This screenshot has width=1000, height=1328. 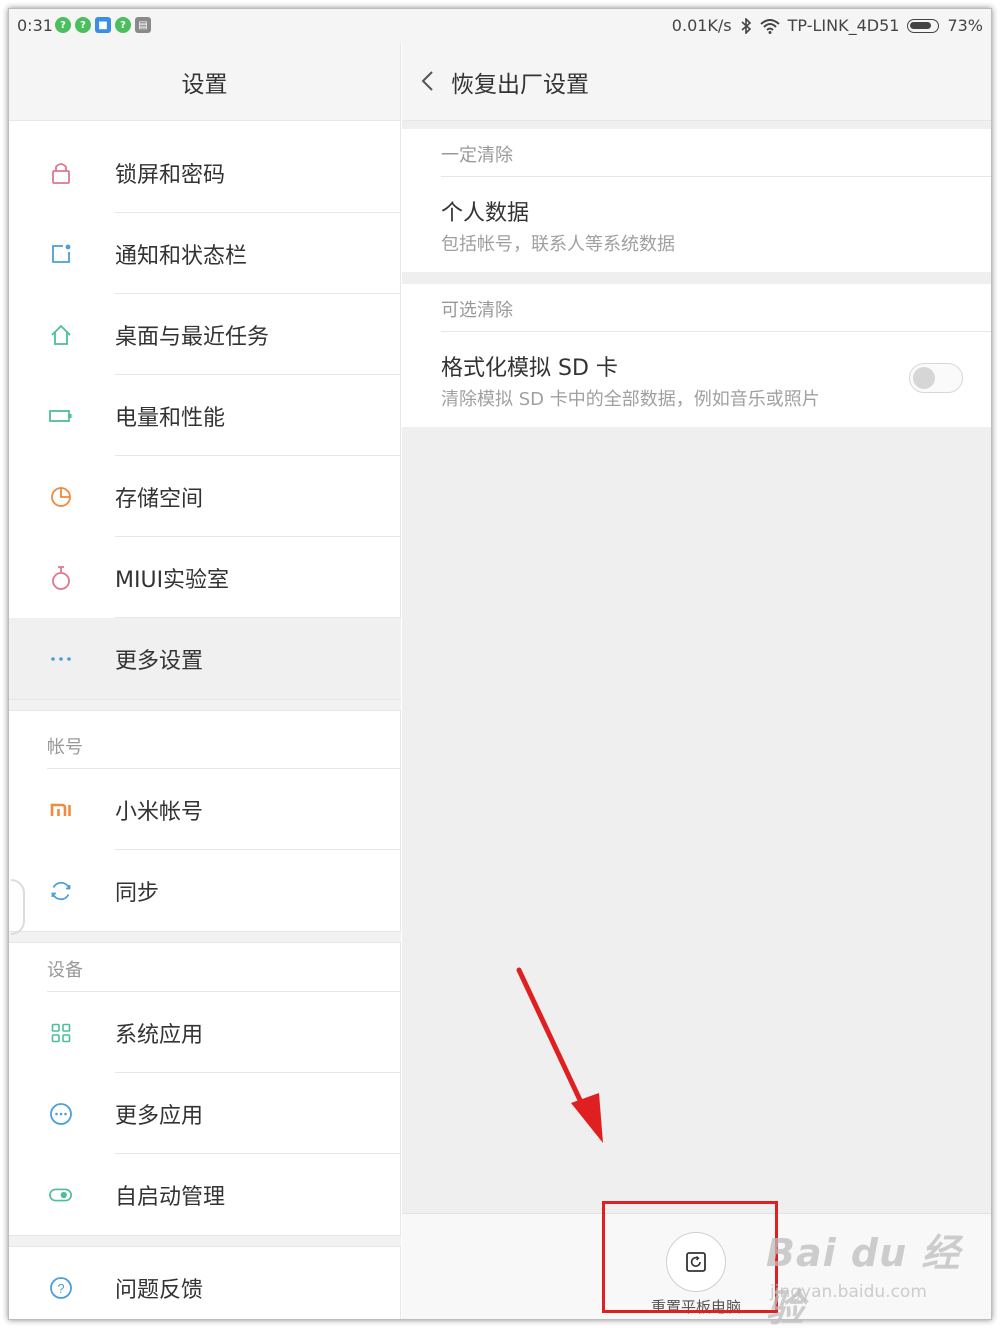 I want to click on notification-icon, so click(x=61, y=254).